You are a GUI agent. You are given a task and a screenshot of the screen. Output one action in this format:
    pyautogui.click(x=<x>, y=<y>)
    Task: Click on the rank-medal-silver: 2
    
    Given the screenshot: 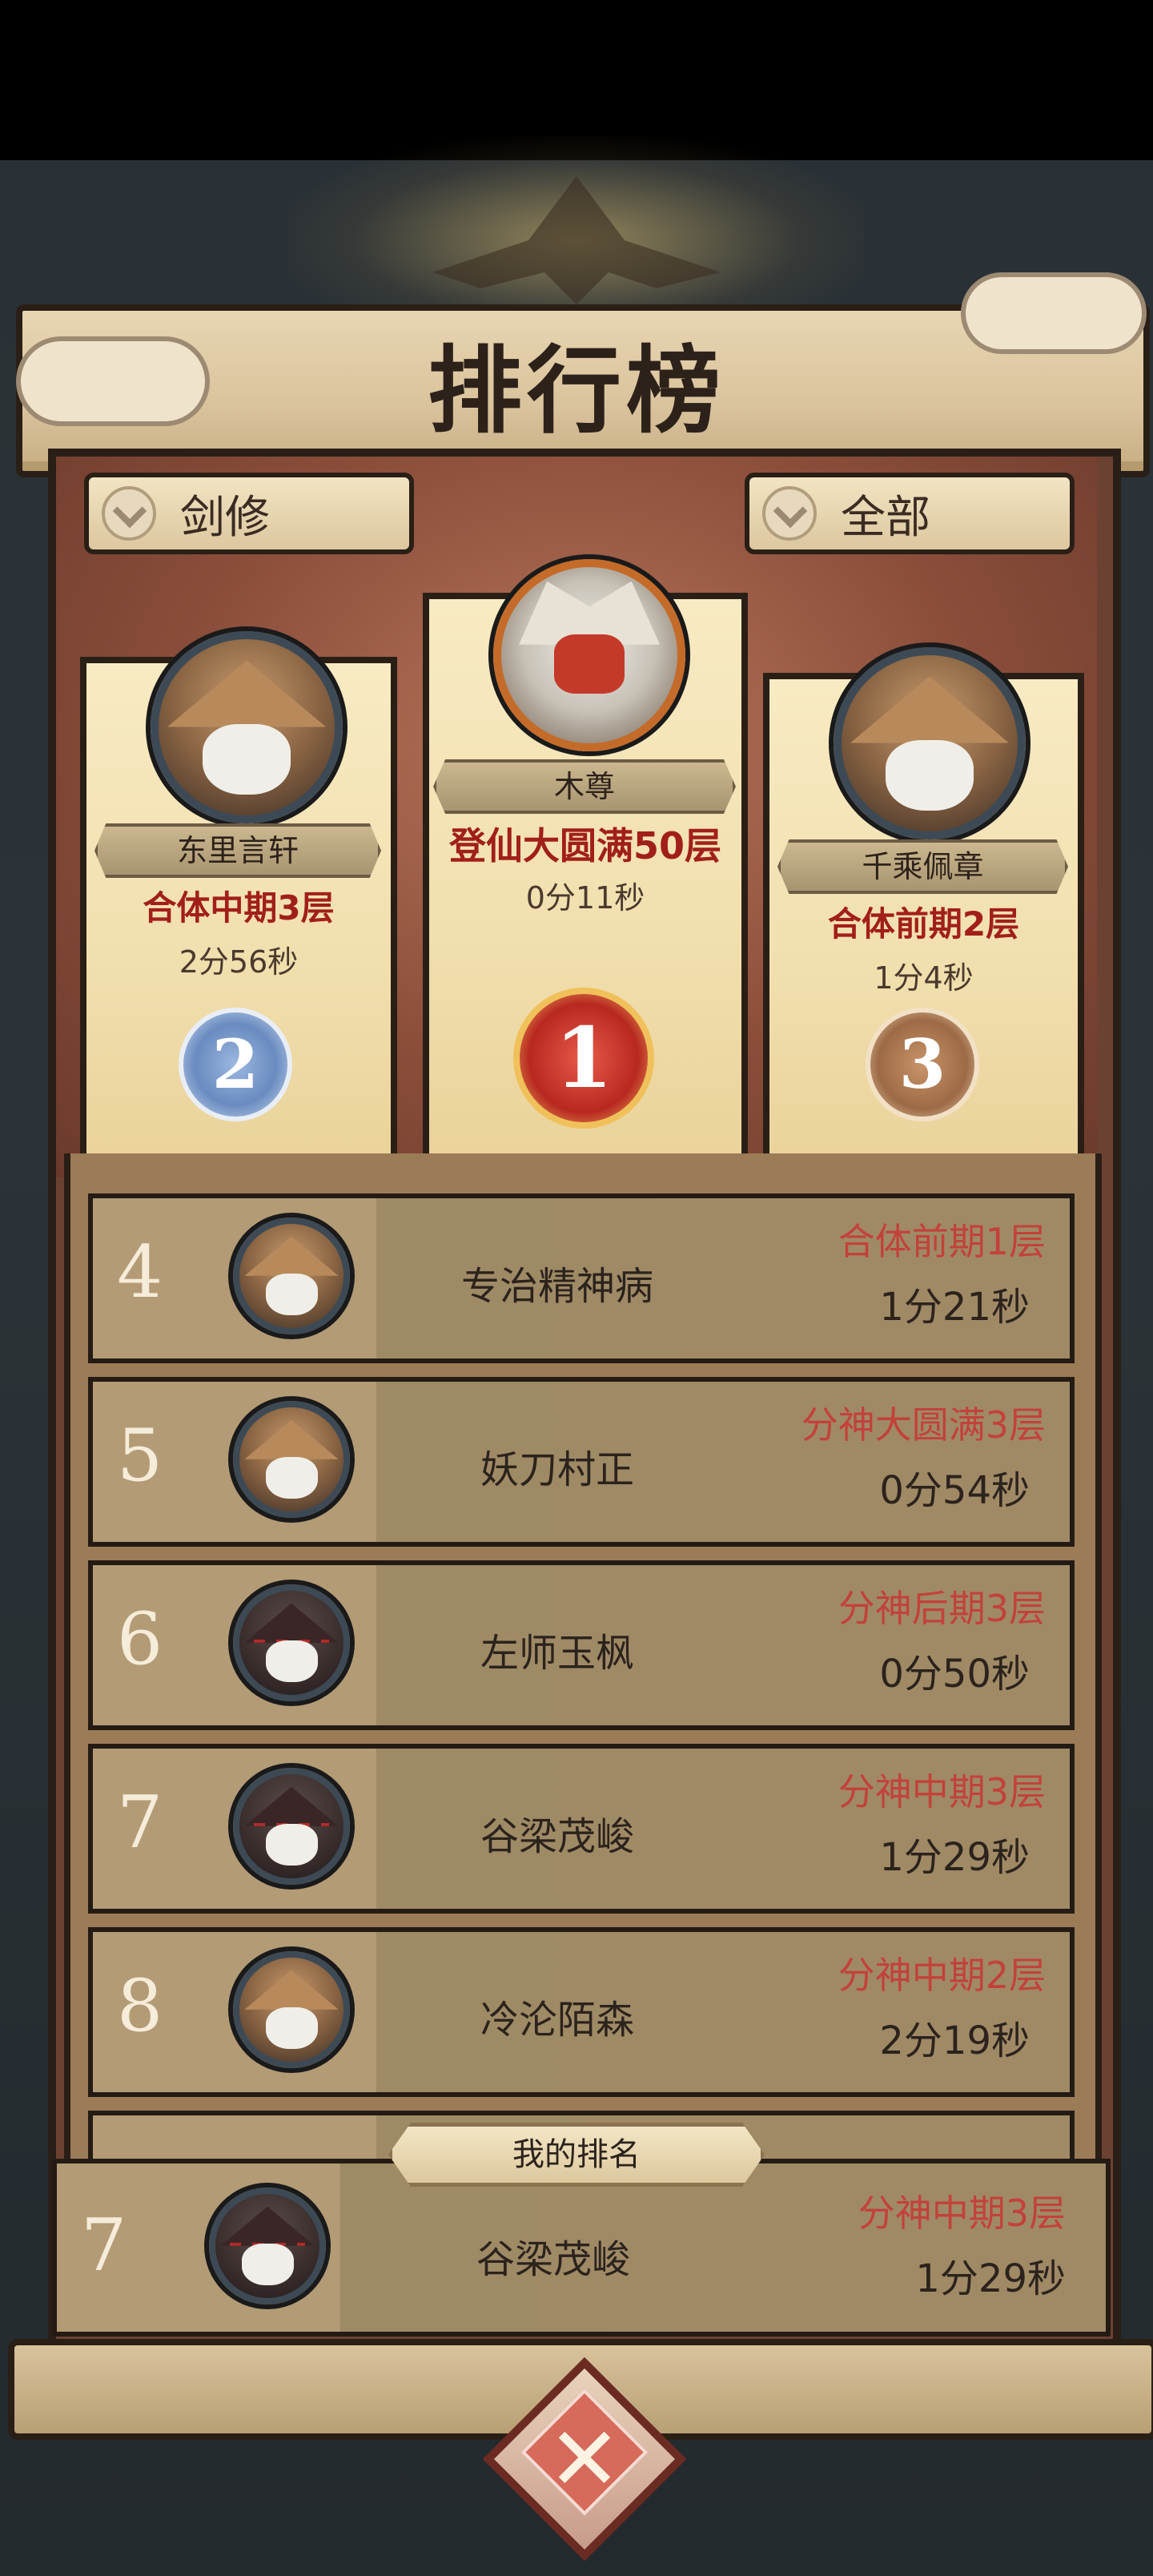 What is the action you would take?
    pyautogui.click(x=235, y=1064)
    